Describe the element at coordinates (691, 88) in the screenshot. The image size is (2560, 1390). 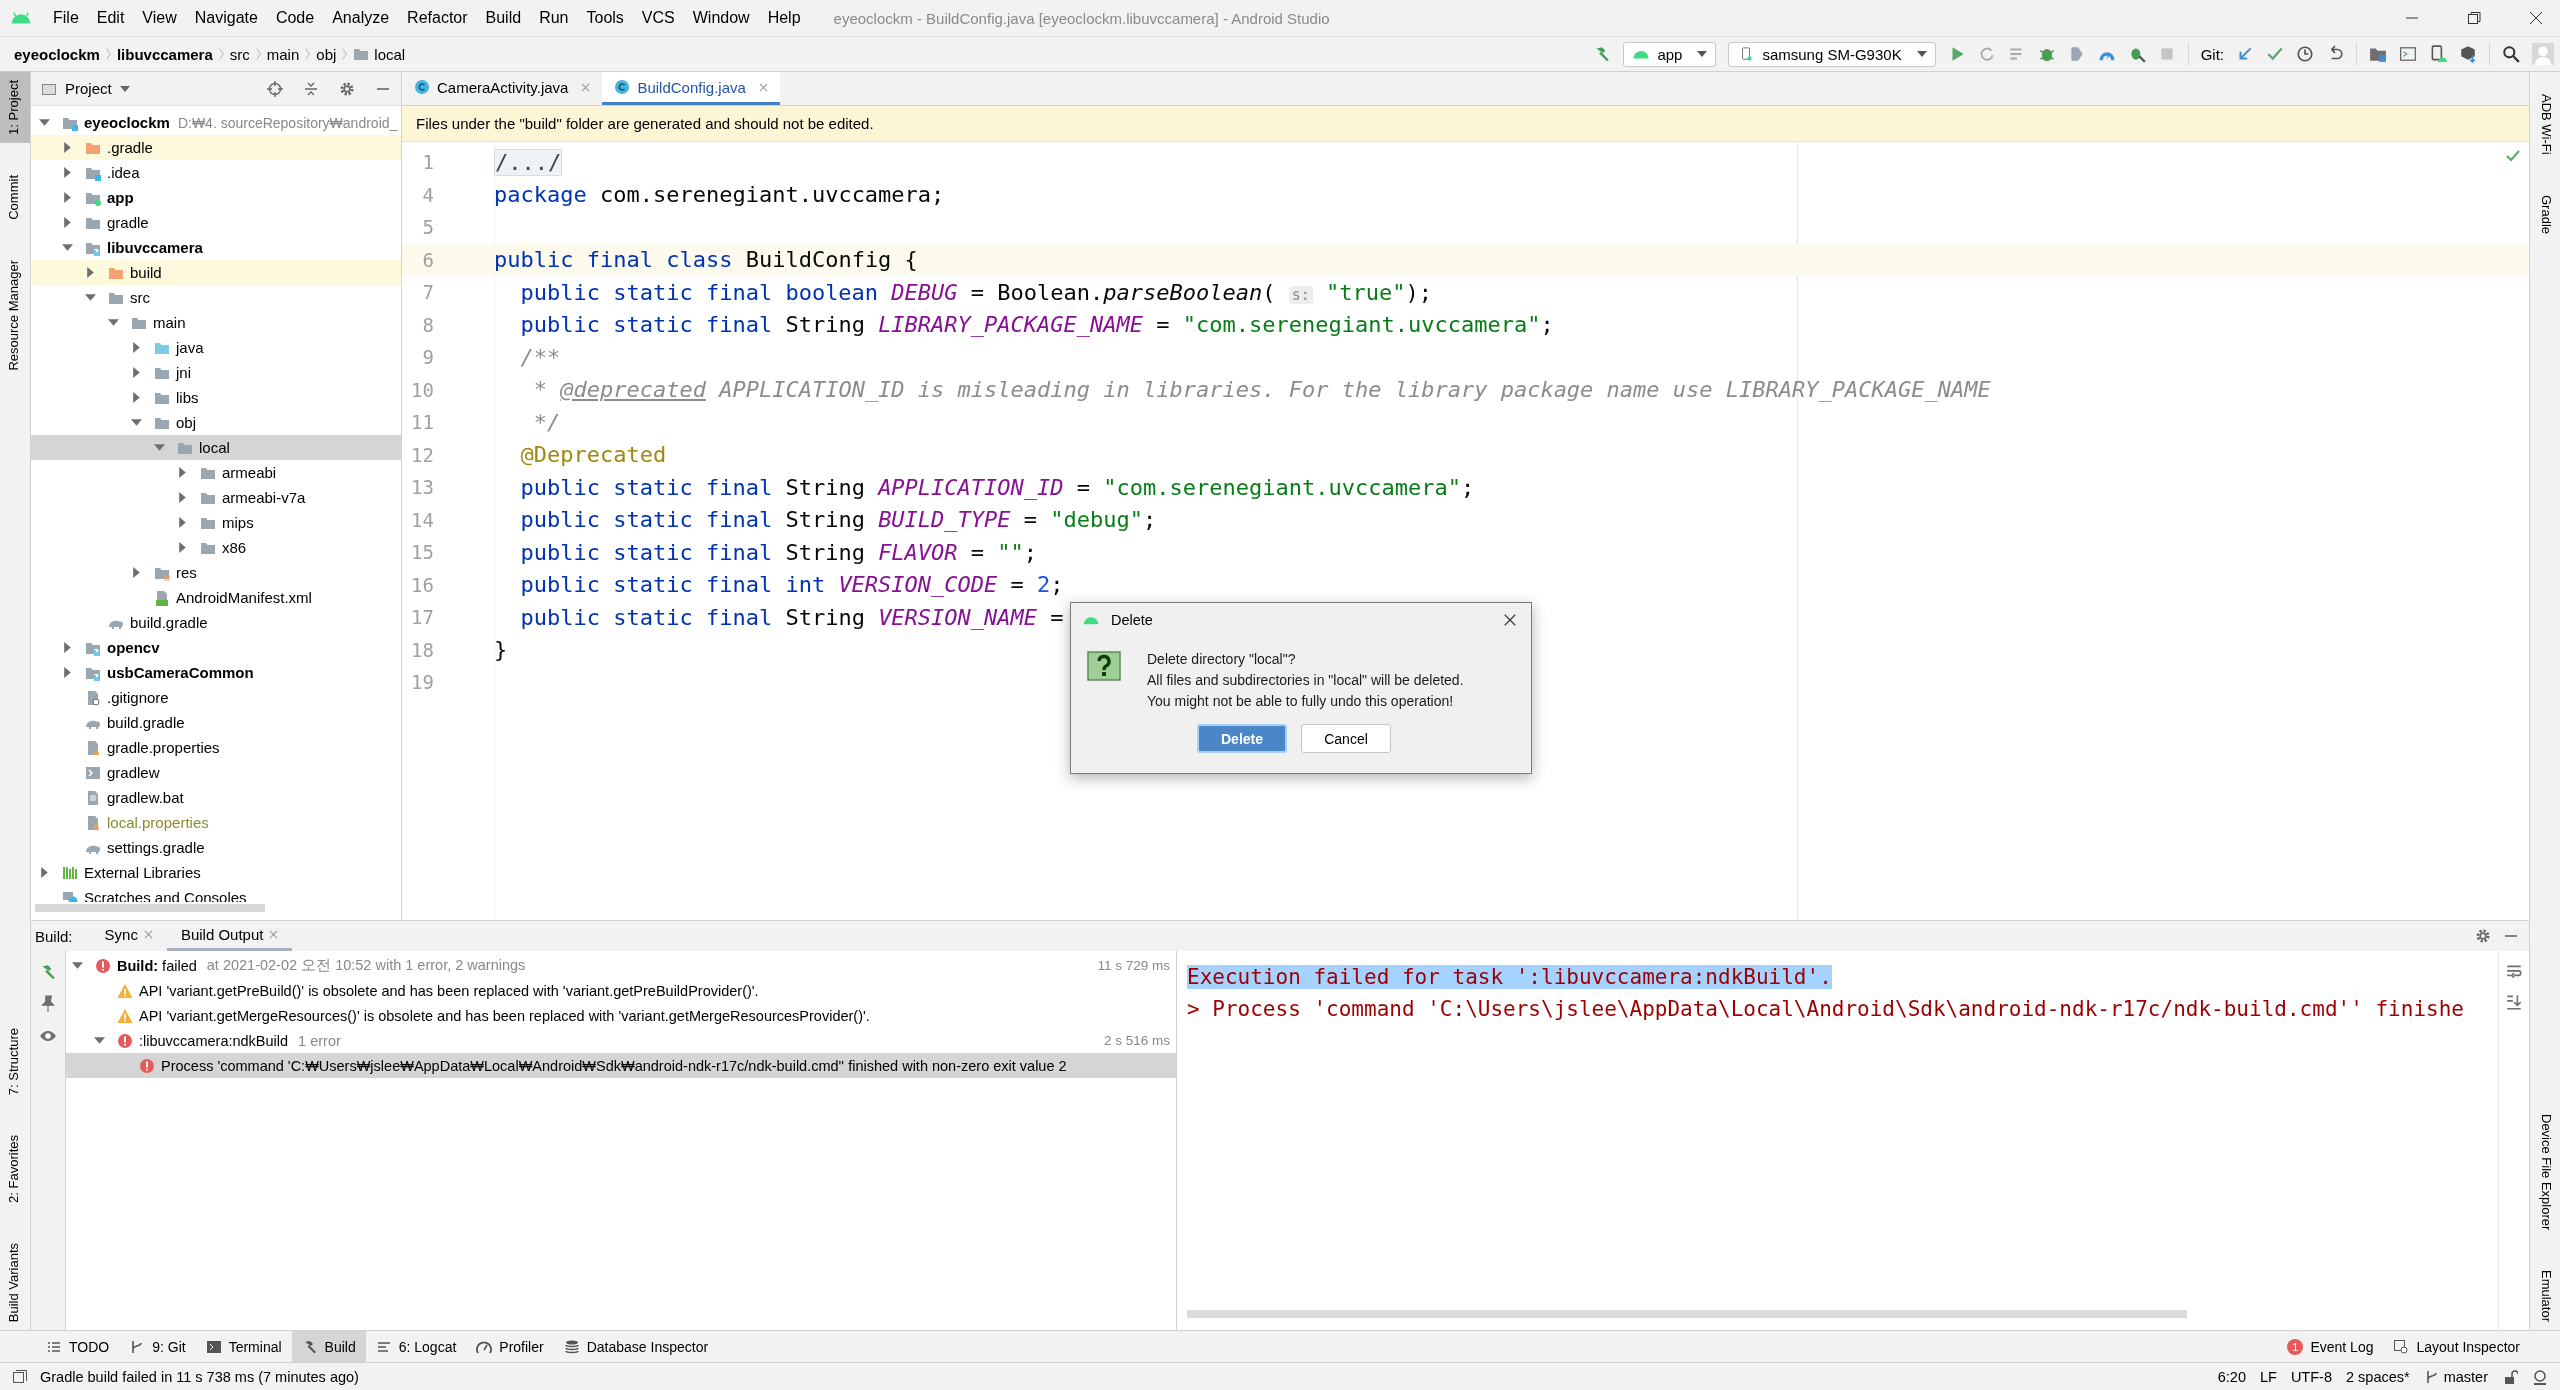
I see `editor-tab: BuildConfig.java` at that location.